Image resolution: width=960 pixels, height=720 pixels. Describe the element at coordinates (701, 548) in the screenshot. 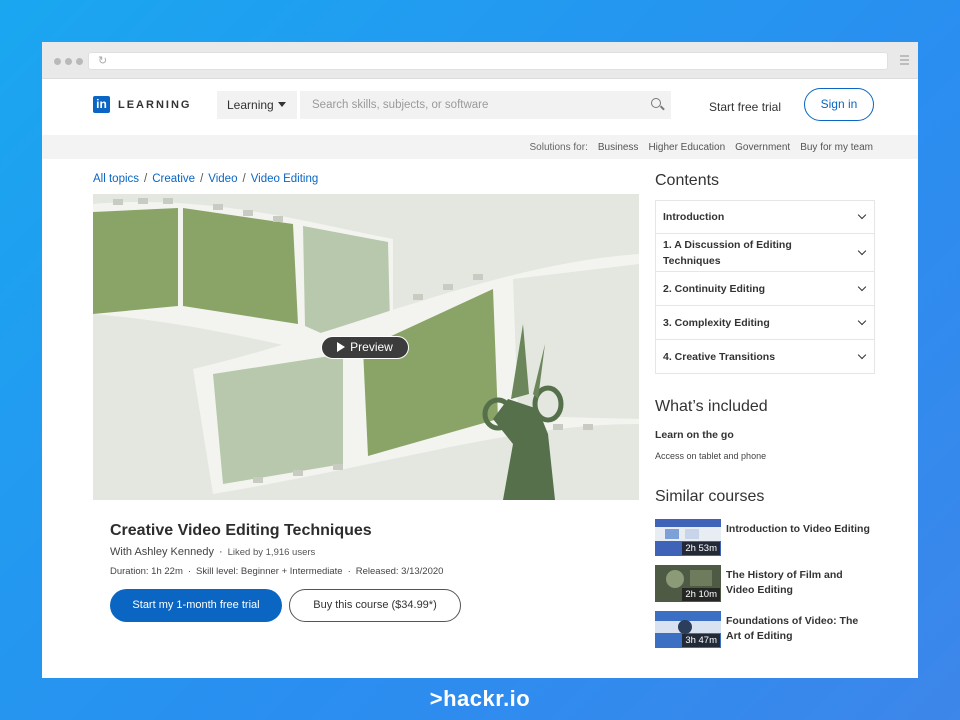

I see `course-duration-badge: 2h 53m` at that location.